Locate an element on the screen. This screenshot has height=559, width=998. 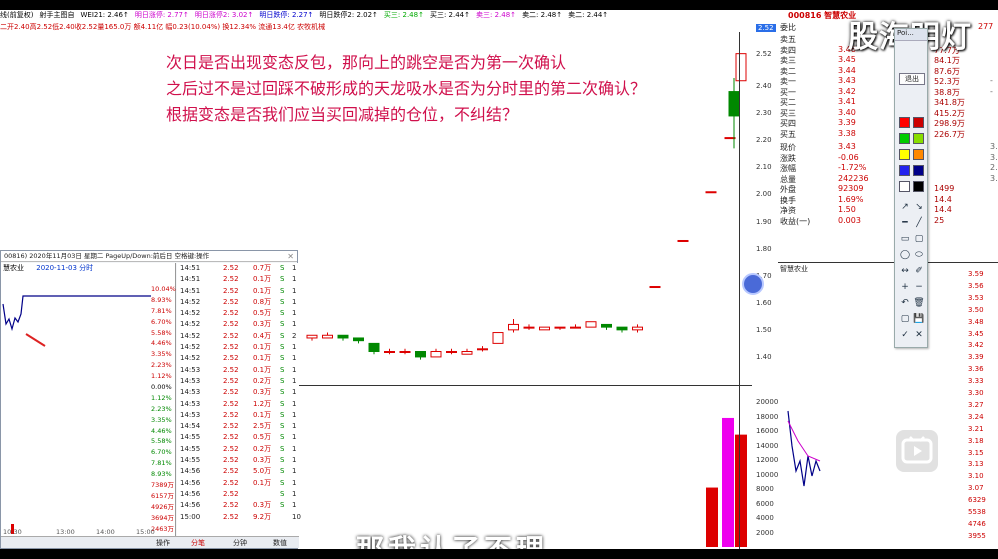
mini-axis-tick-3: 3.50 is located at coordinates (976, 309).